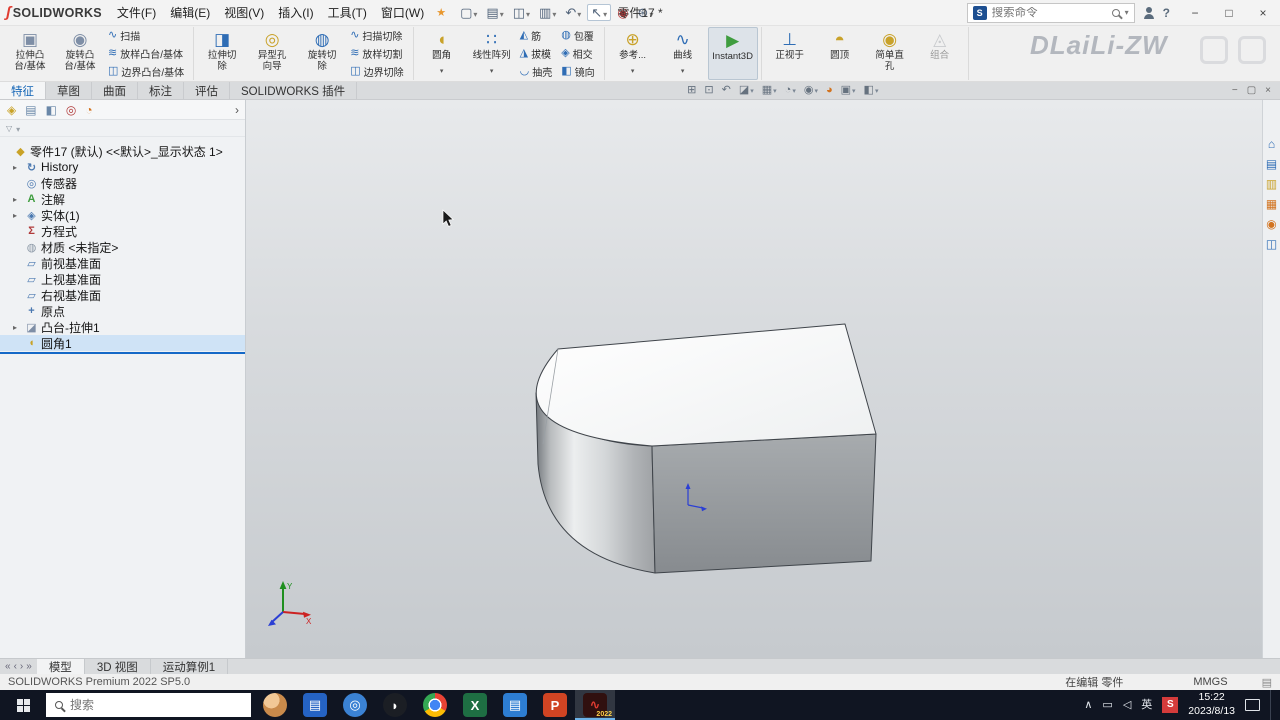  I want to click on tree-right-plane: ▱ 右视基准面, so click(122, 295).